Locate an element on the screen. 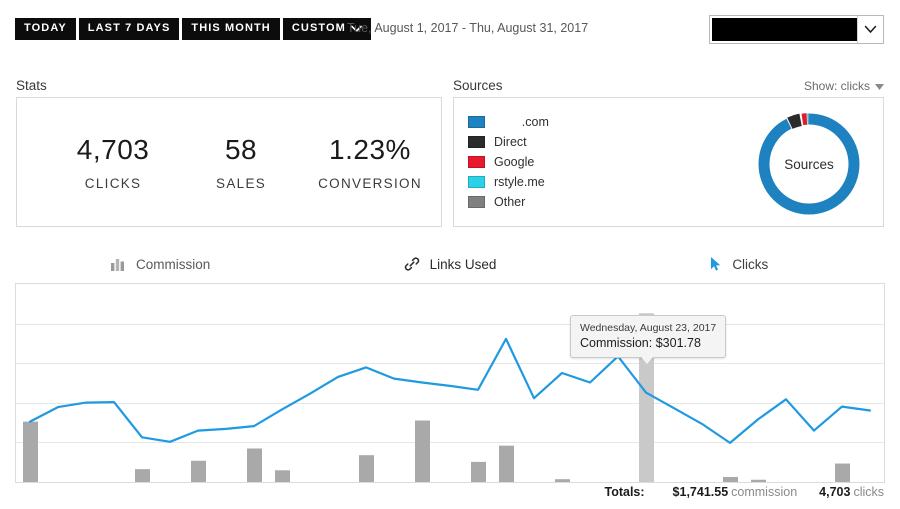 The height and width of the screenshot is (509, 900). legend-label: Google is located at coordinates (514, 162).